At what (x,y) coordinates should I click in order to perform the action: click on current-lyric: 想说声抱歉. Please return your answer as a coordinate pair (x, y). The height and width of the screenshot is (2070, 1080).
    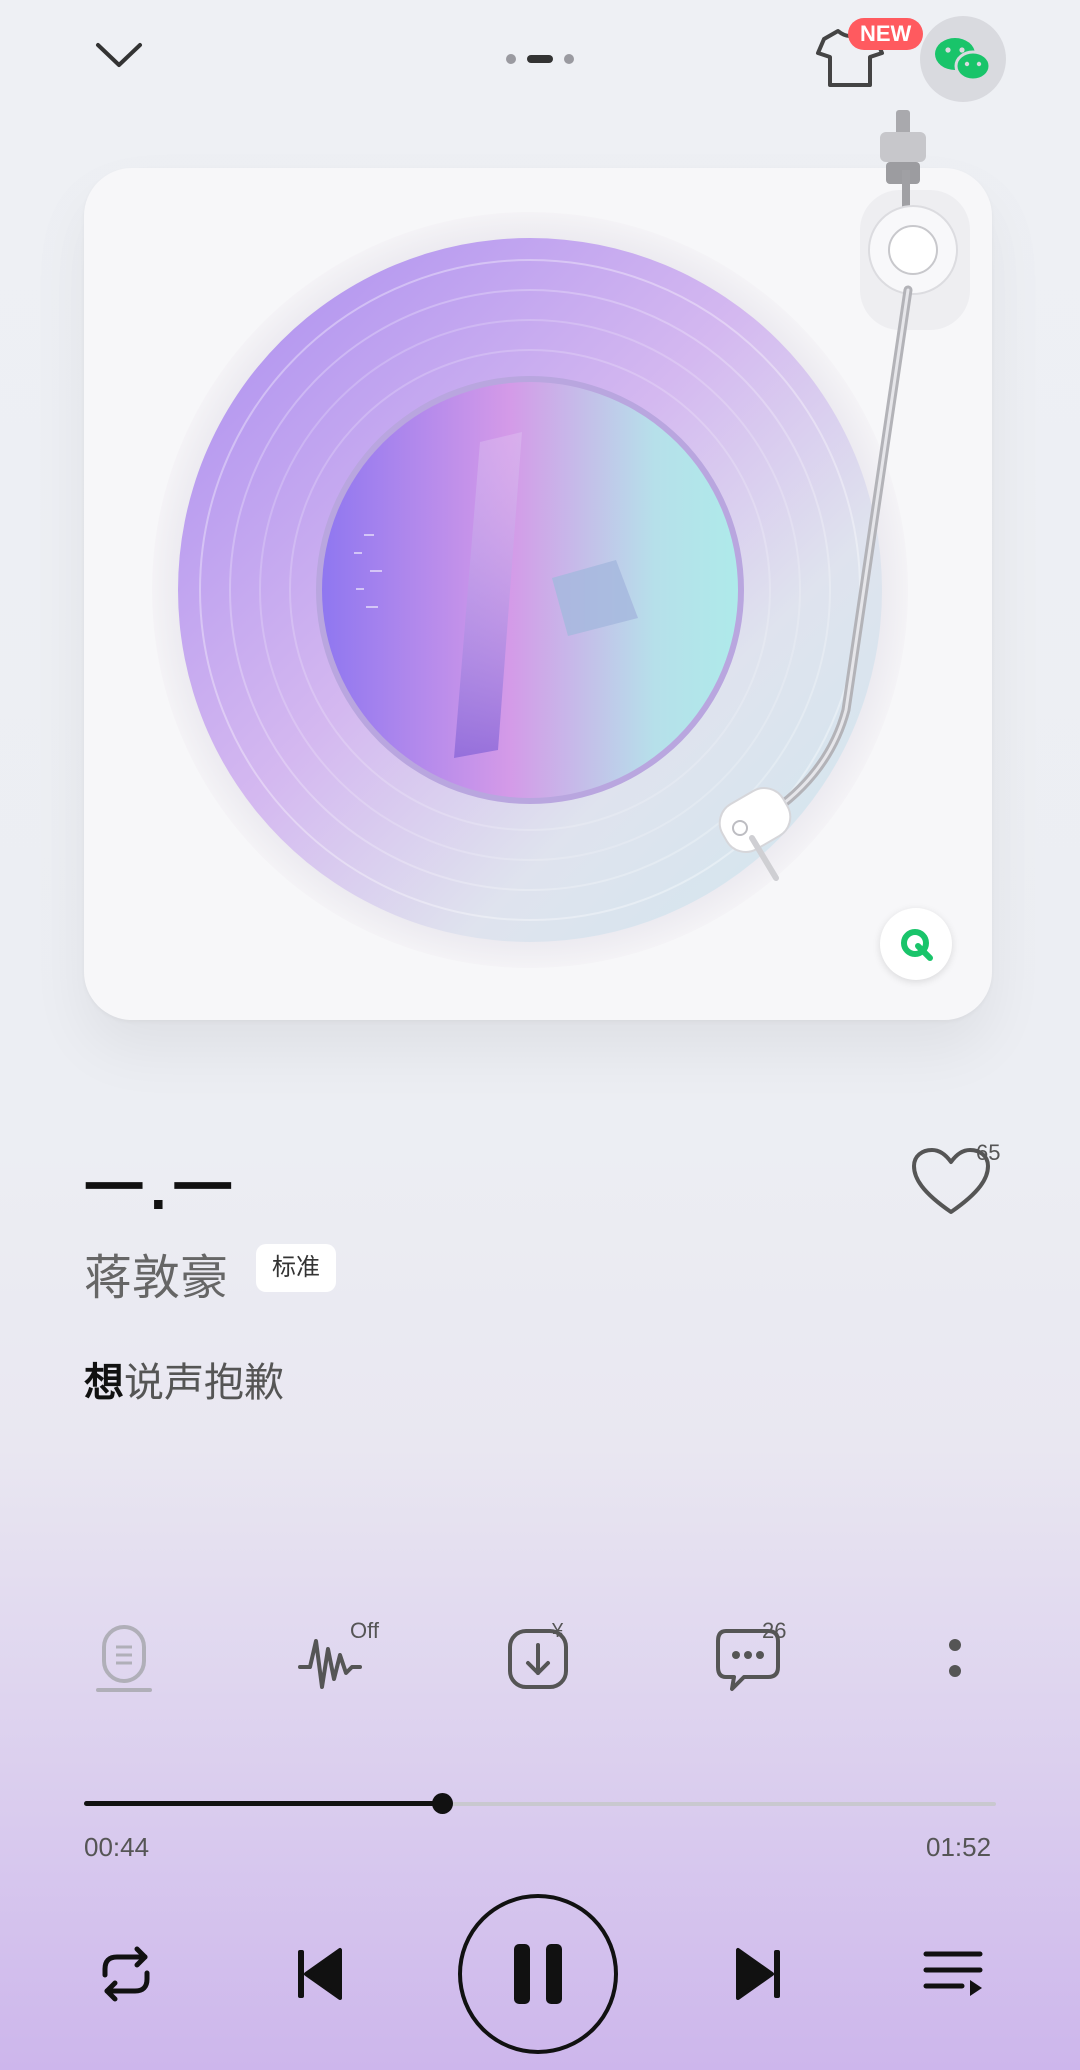
    Looking at the image, I should click on (184, 1379).